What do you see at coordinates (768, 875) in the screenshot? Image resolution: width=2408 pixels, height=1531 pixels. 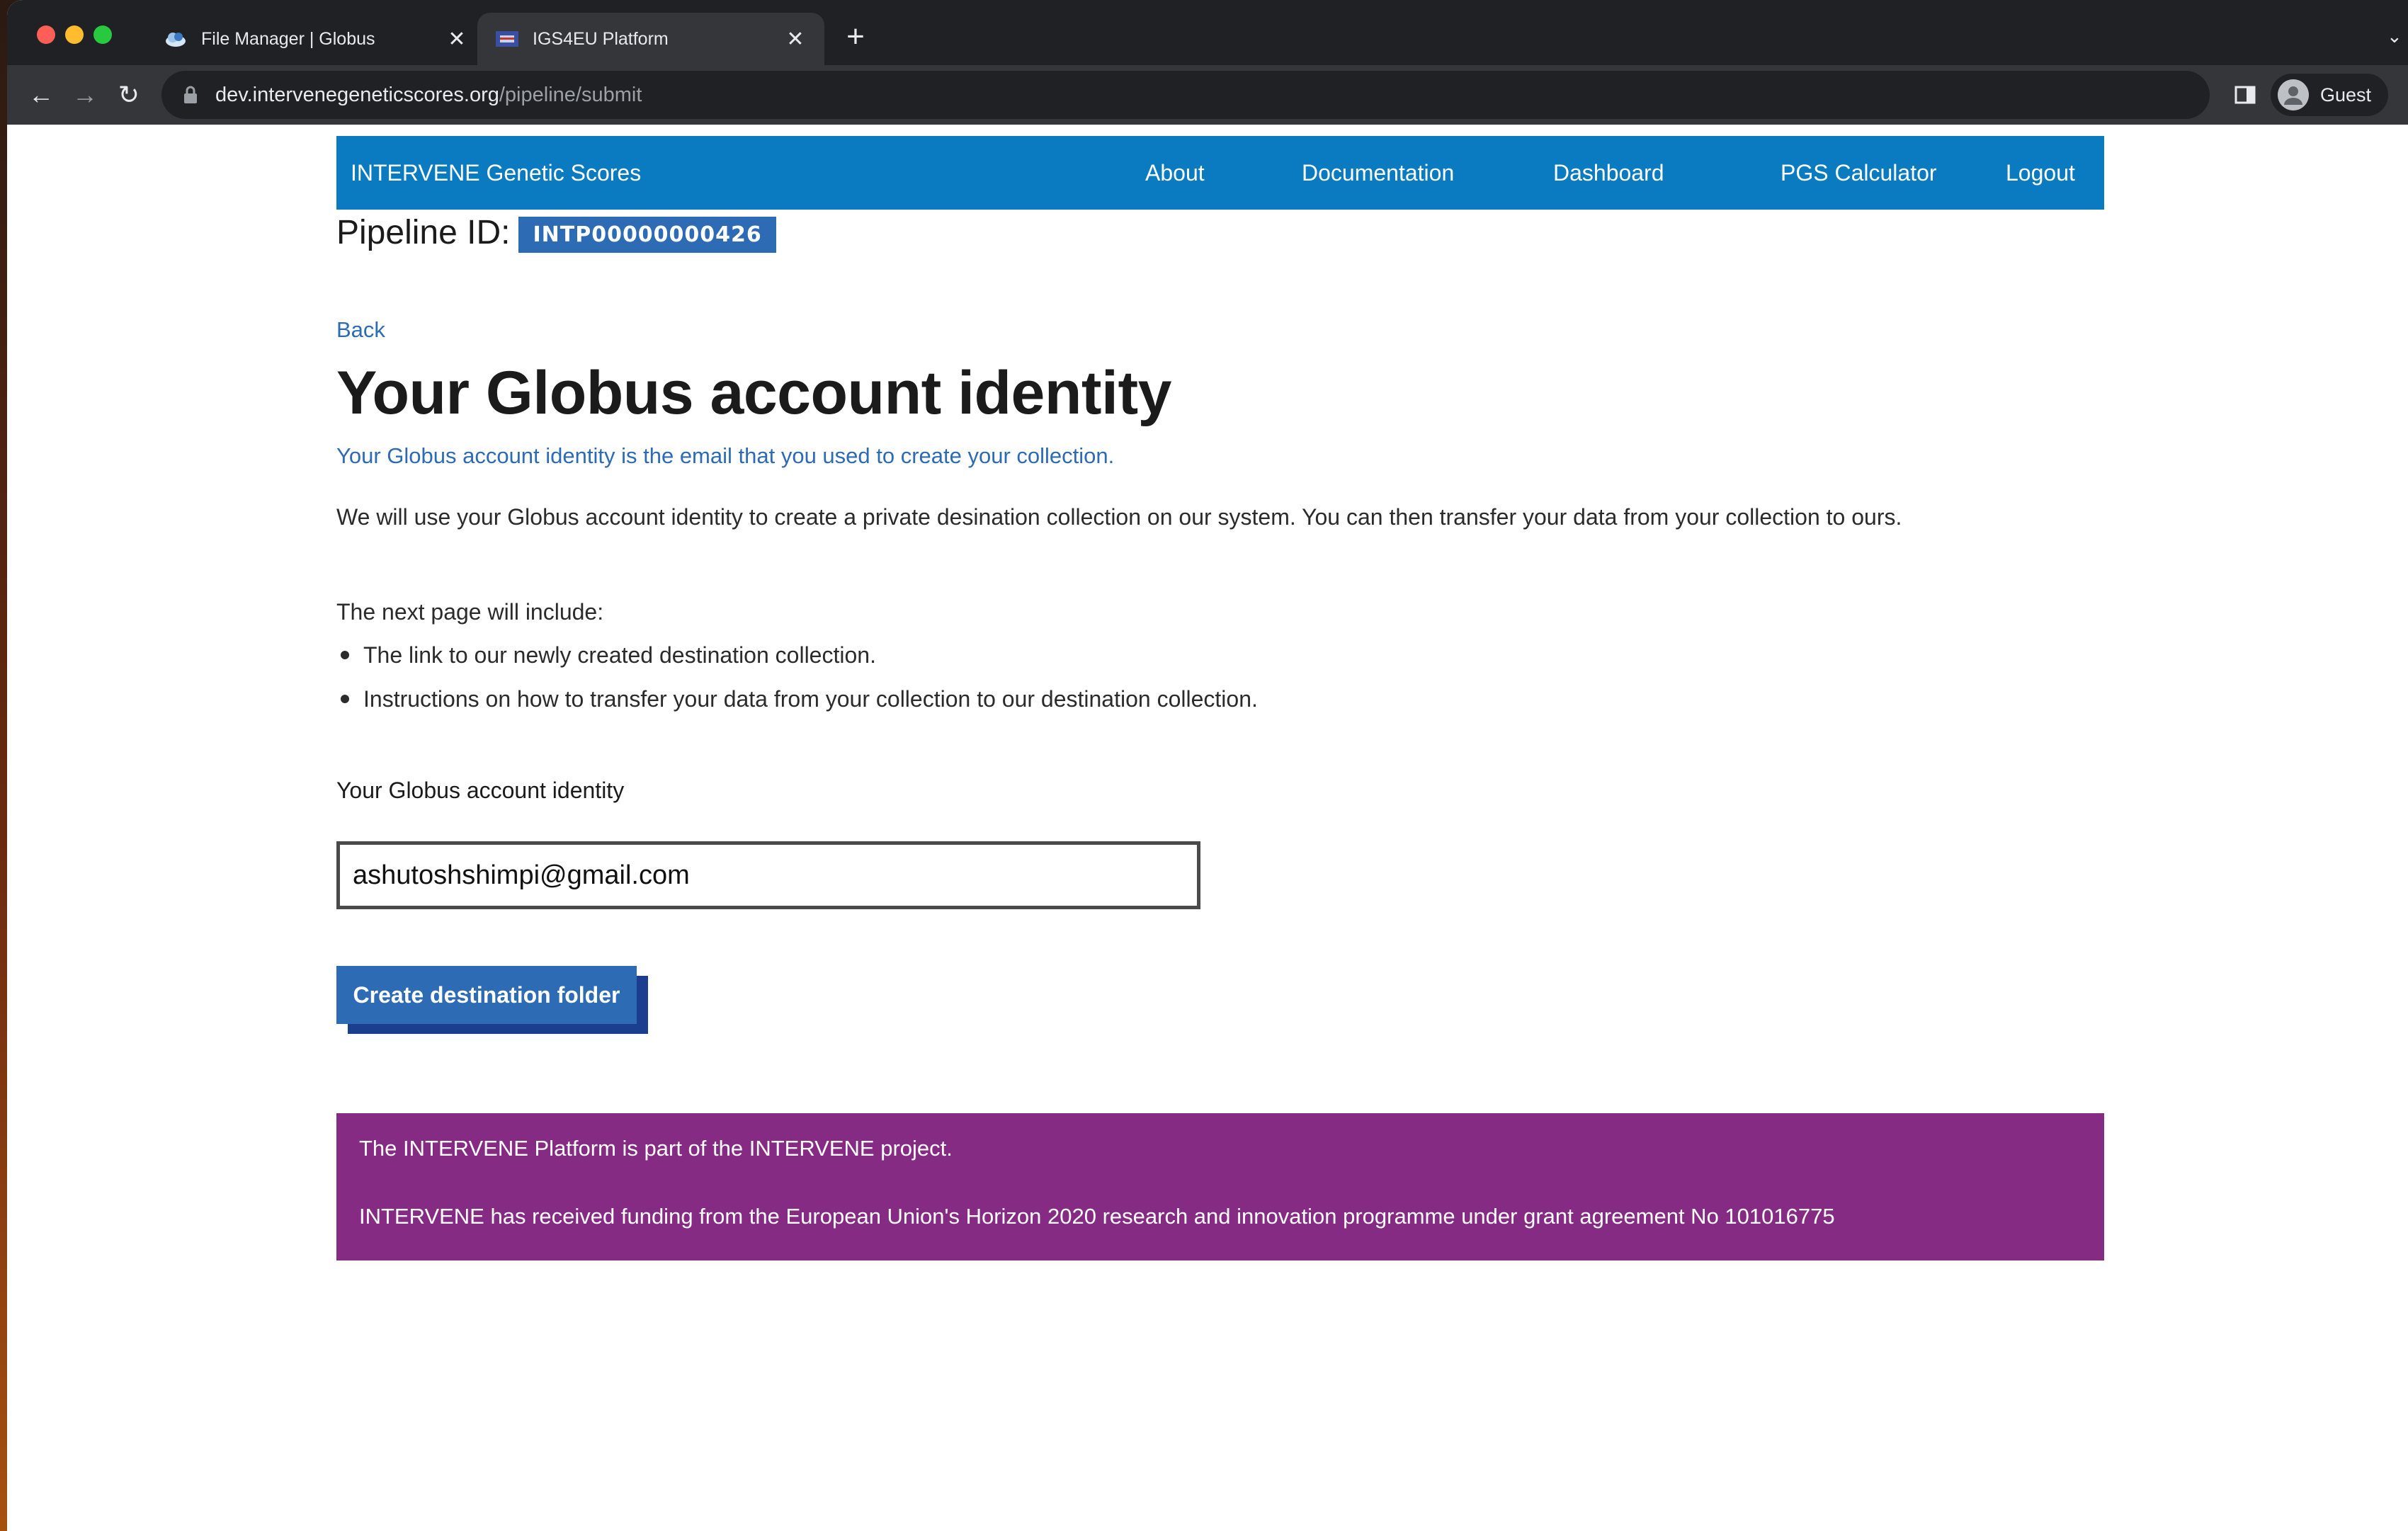 I see `globus-identity-input` at bounding box center [768, 875].